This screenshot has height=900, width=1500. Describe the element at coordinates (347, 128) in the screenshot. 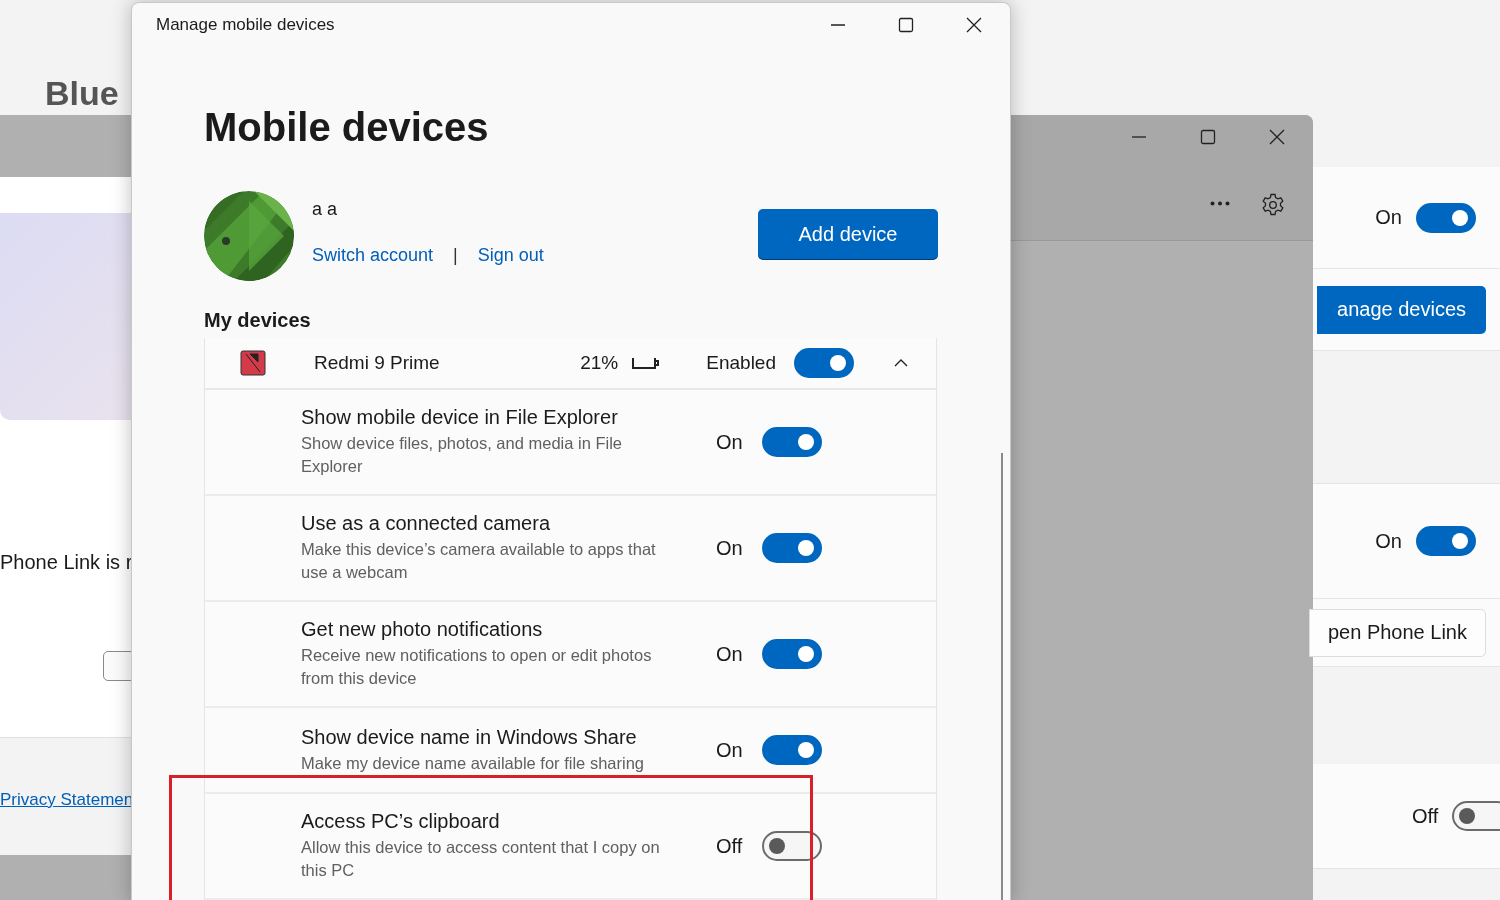

I see `page-title: Mobile devices` at that location.